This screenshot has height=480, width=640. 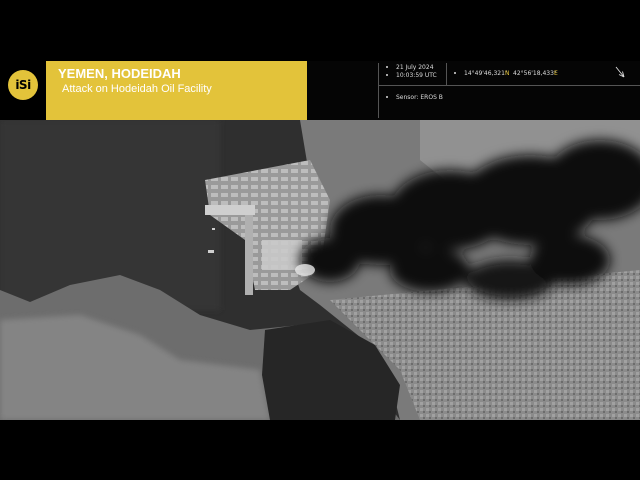 What do you see at coordinates (119, 73) in the screenshot?
I see `page-title: YEMEN, HODEIDAH` at bounding box center [119, 73].